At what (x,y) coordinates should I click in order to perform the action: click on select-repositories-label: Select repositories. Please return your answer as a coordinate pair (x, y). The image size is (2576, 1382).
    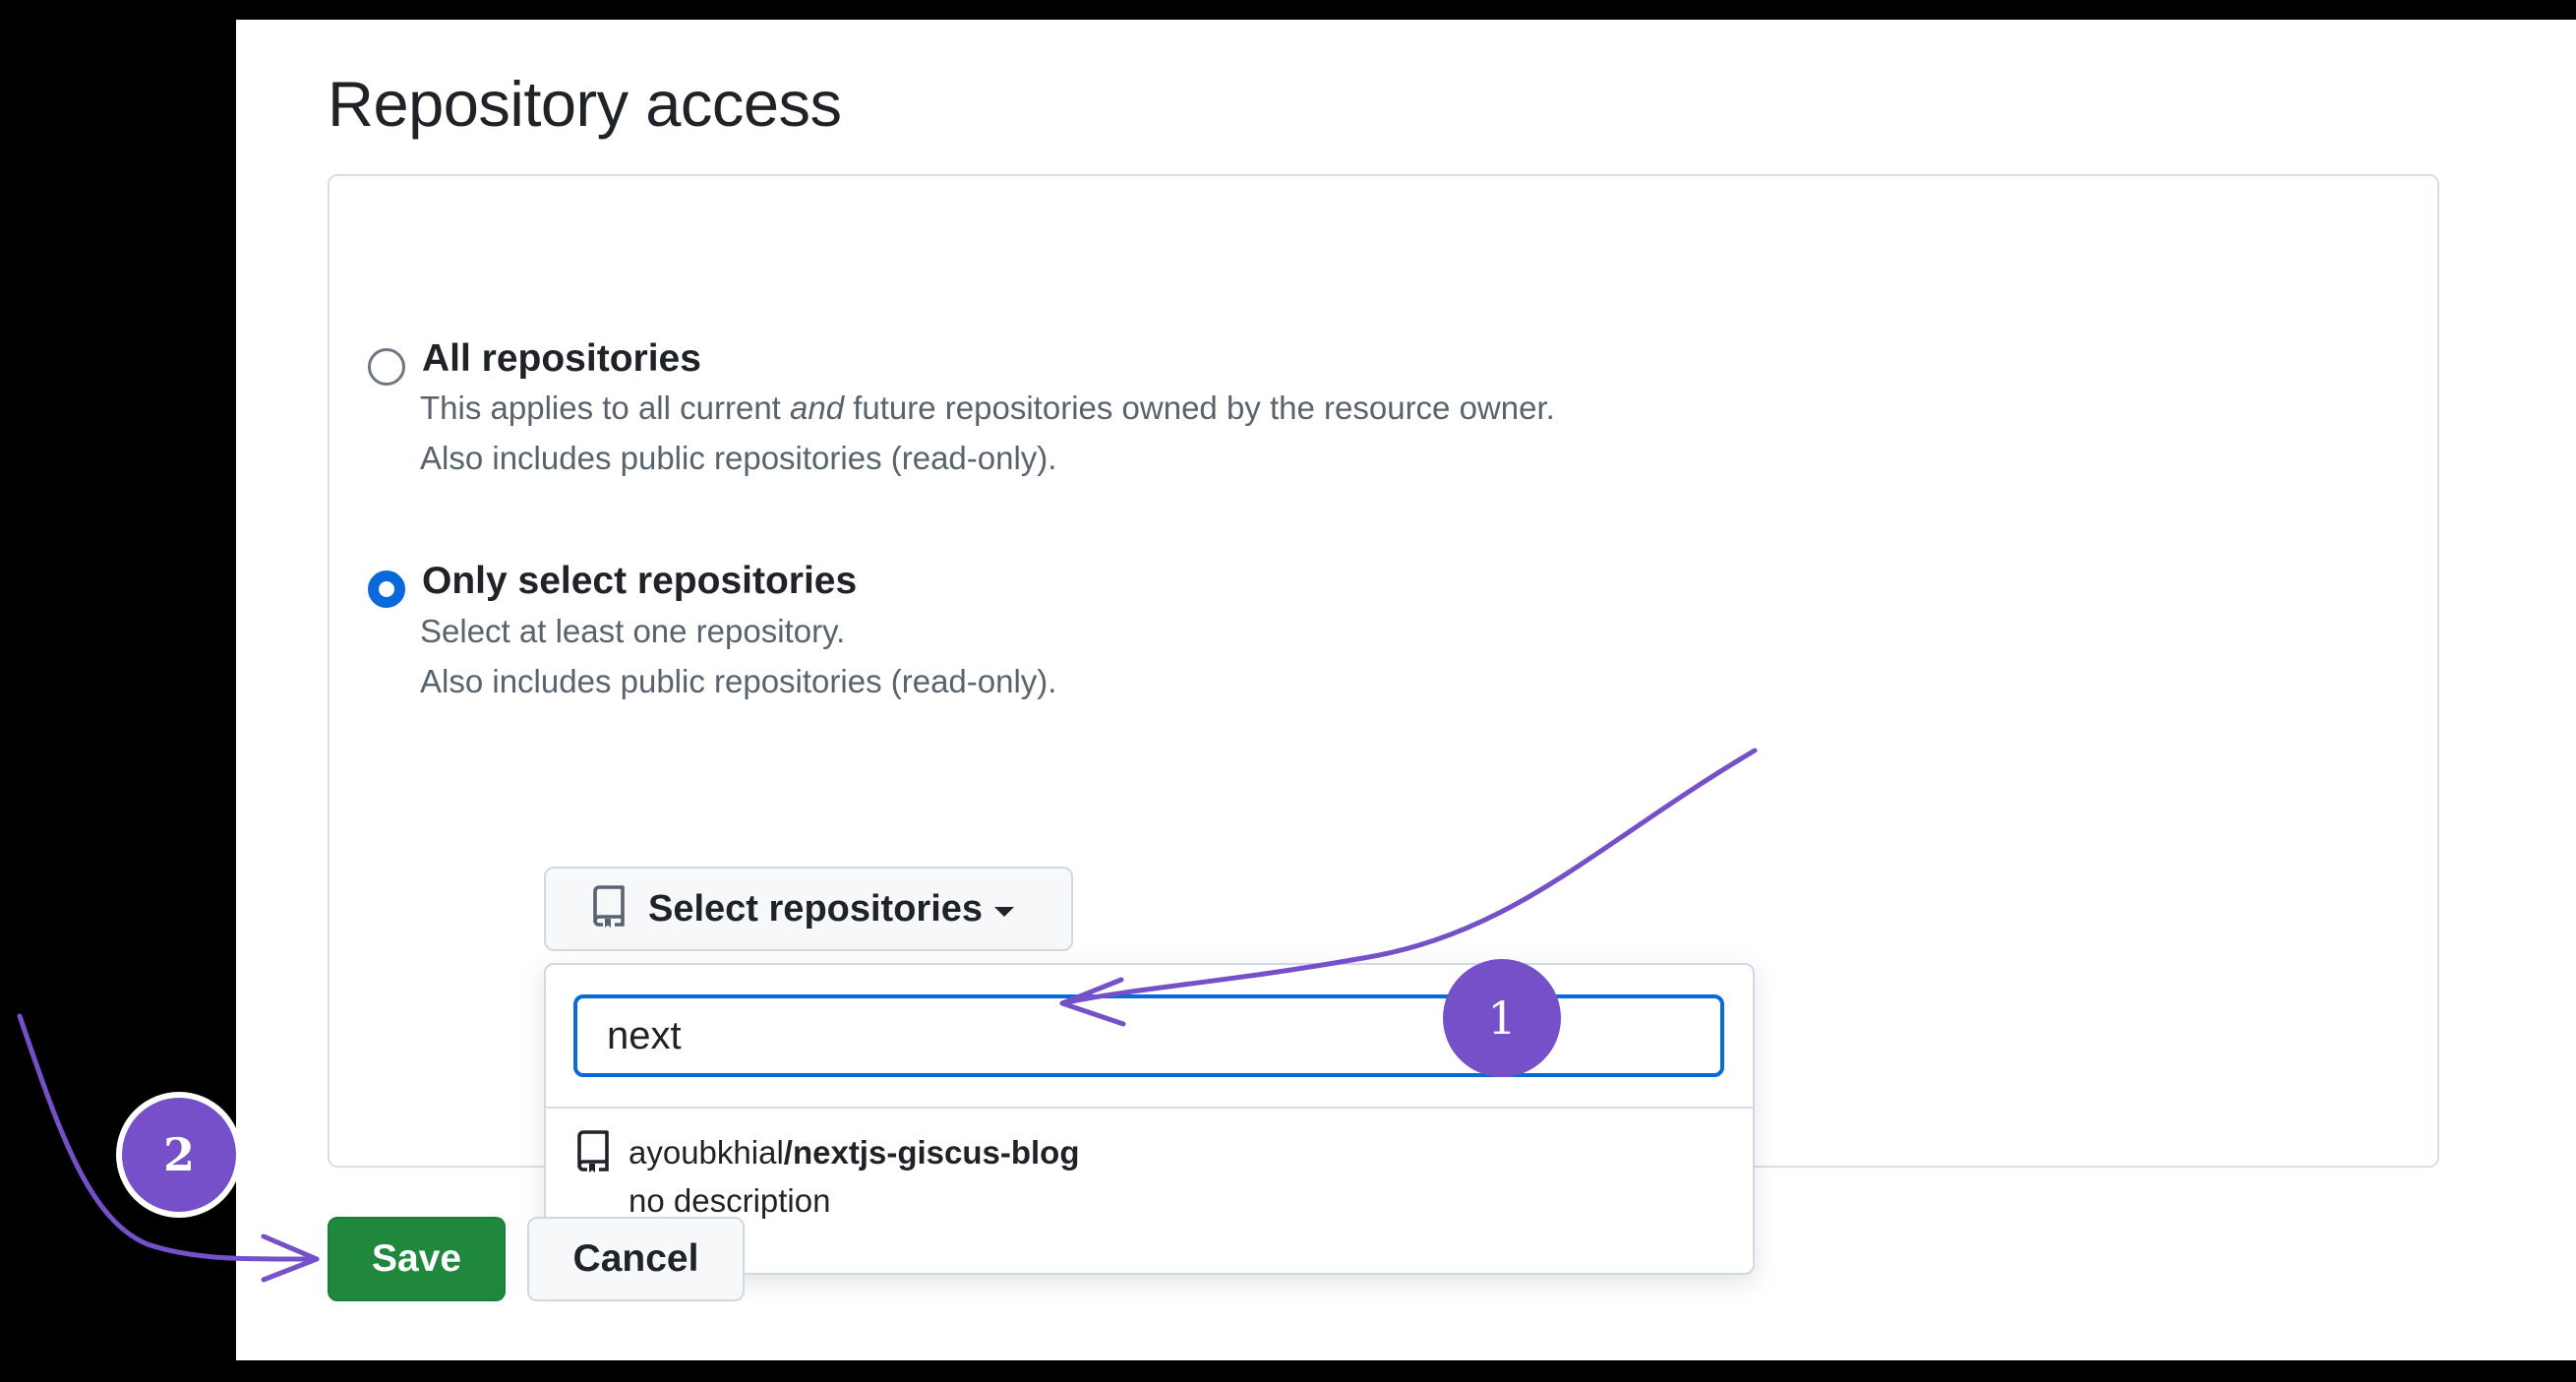
    Looking at the image, I should click on (816, 909).